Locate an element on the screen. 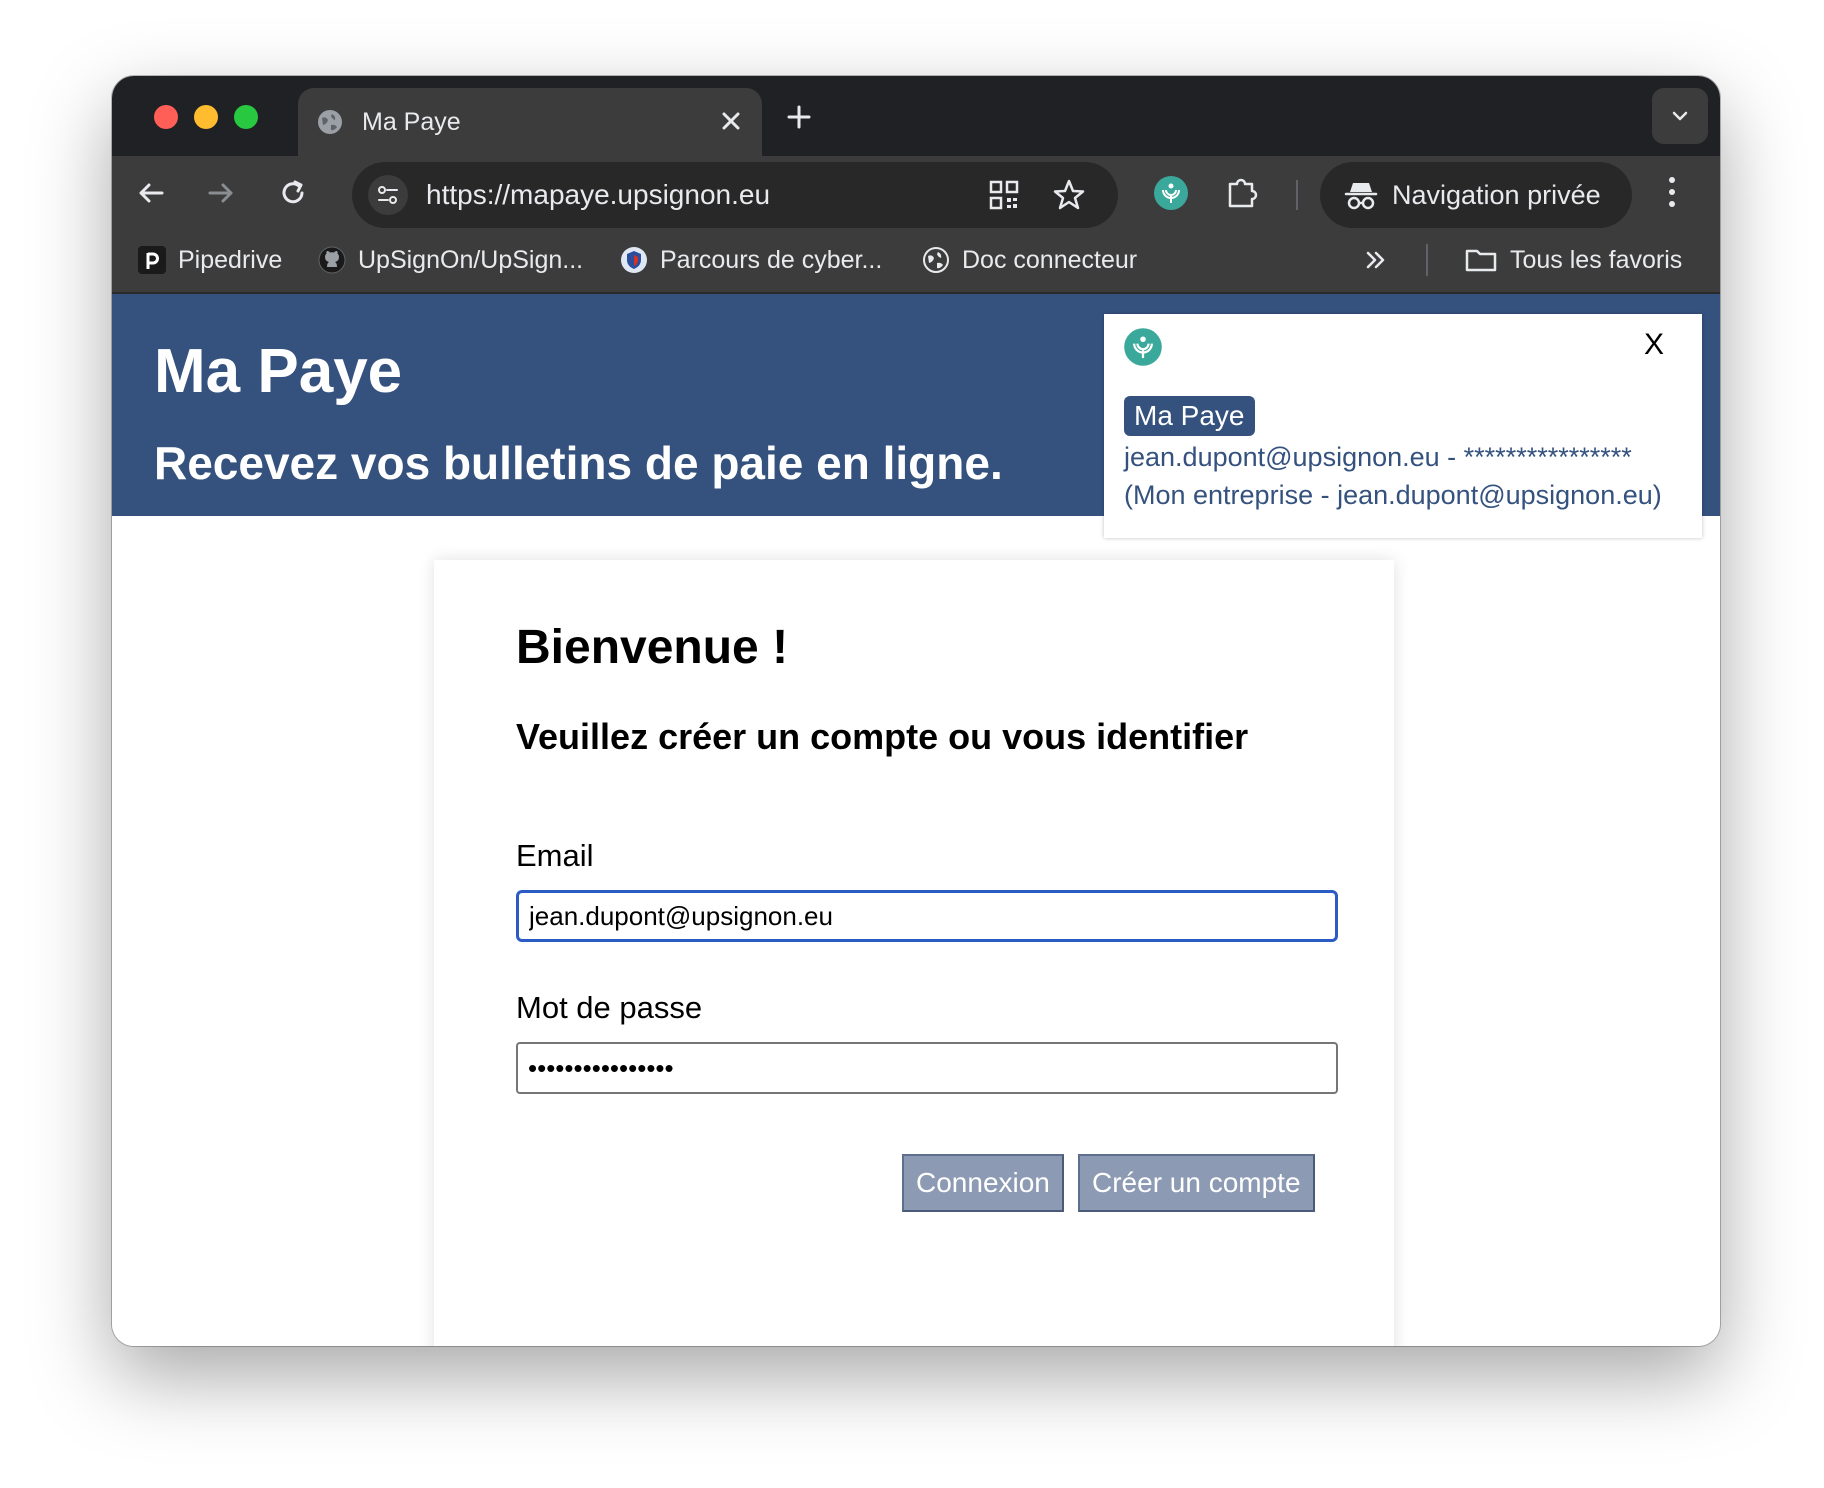 The image size is (1824, 1488). bookmark-pipedrive: Pipedrive is located at coordinates (210, 260).